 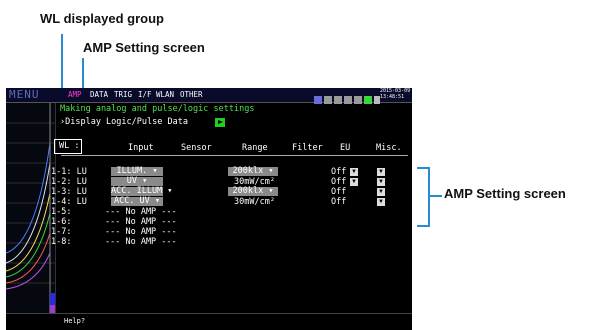 I want to click on header-misc: Misc., so click(x=389, y=148).